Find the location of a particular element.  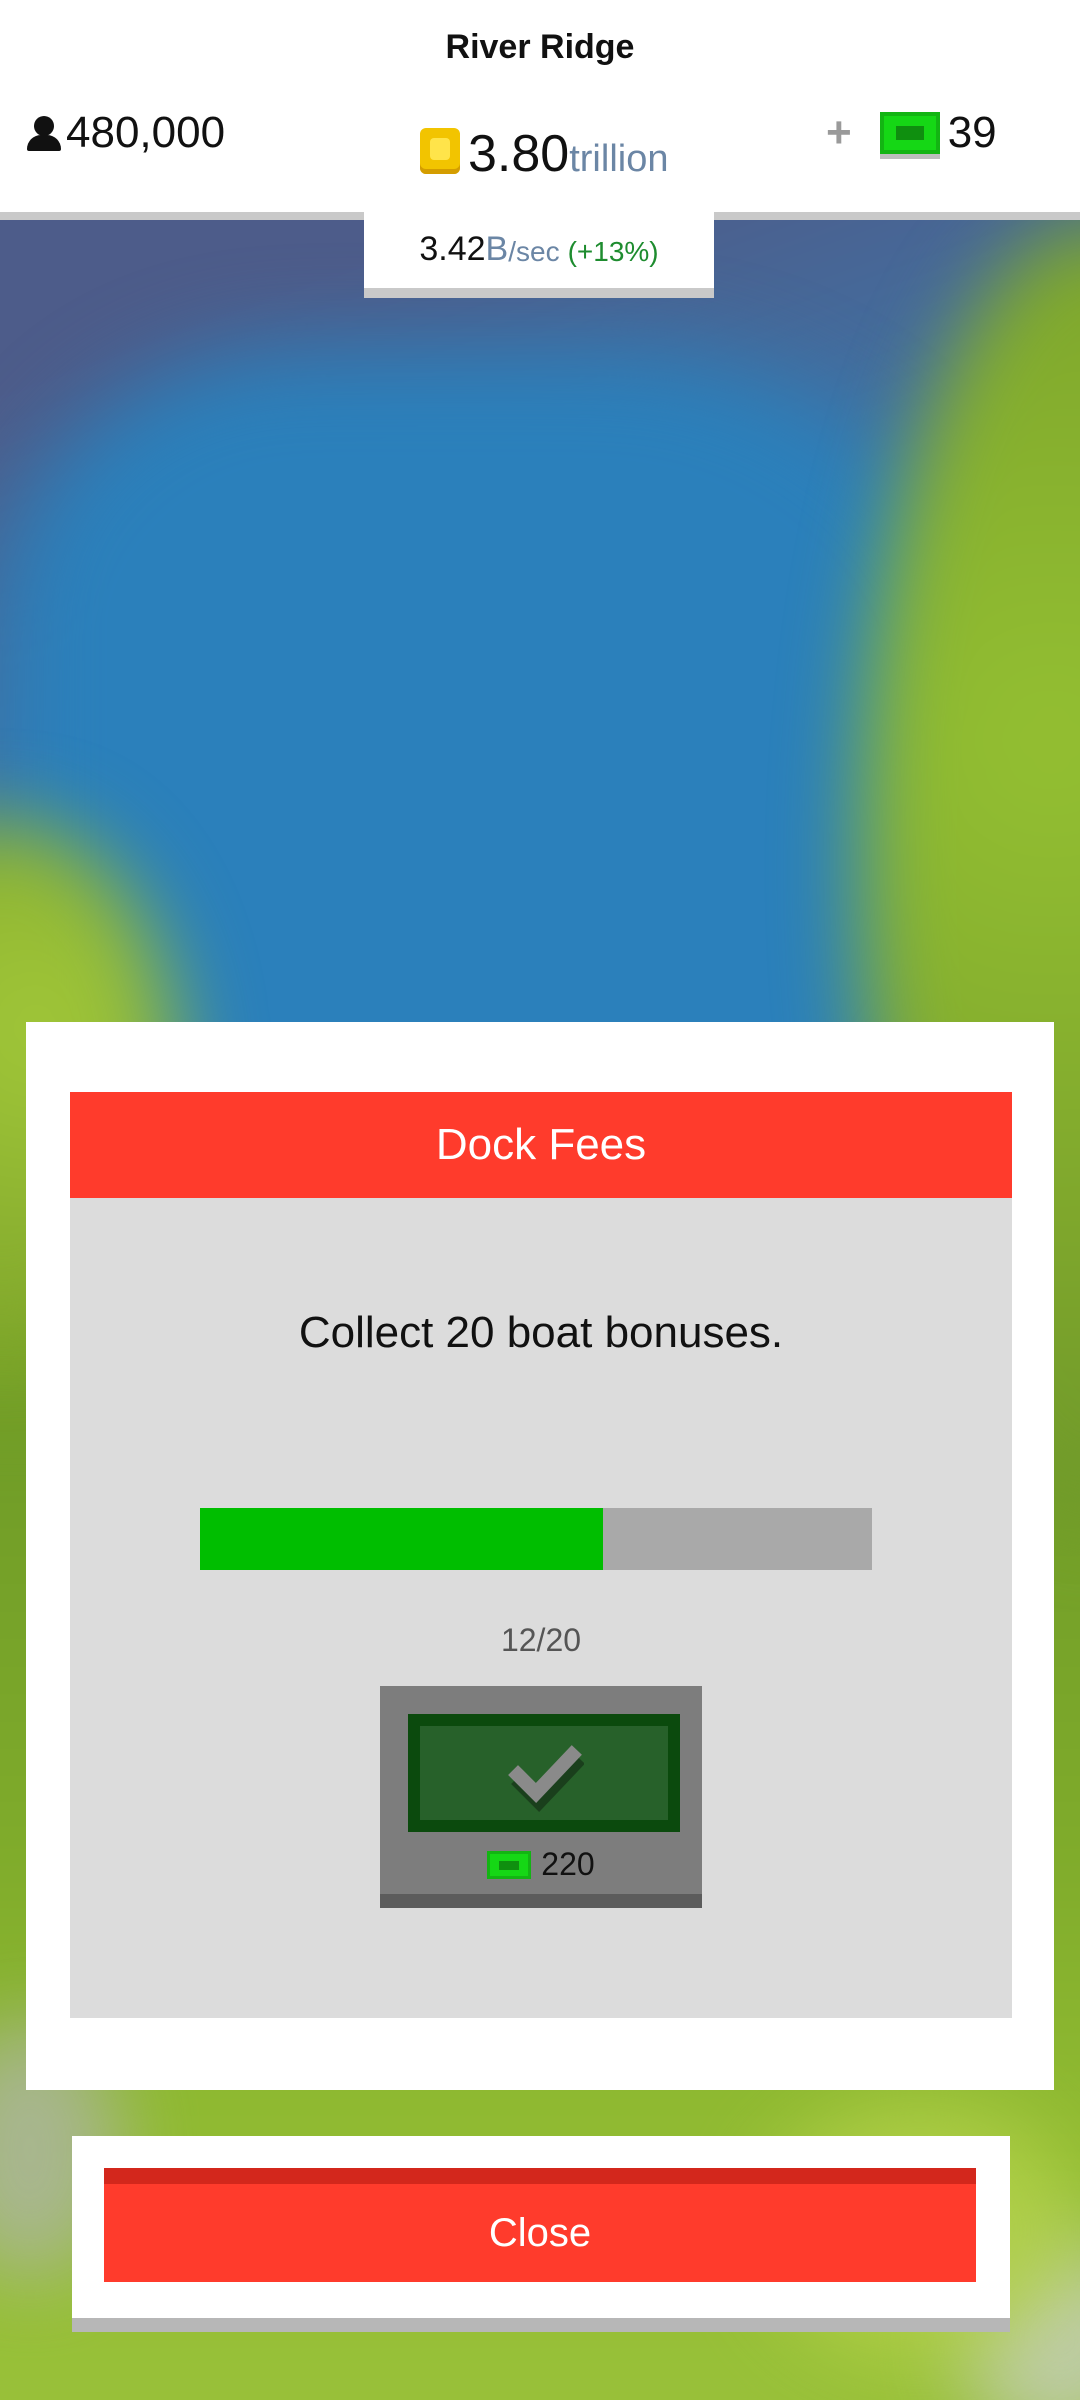

claim-reward-button is located at coordinates (544, 1773).